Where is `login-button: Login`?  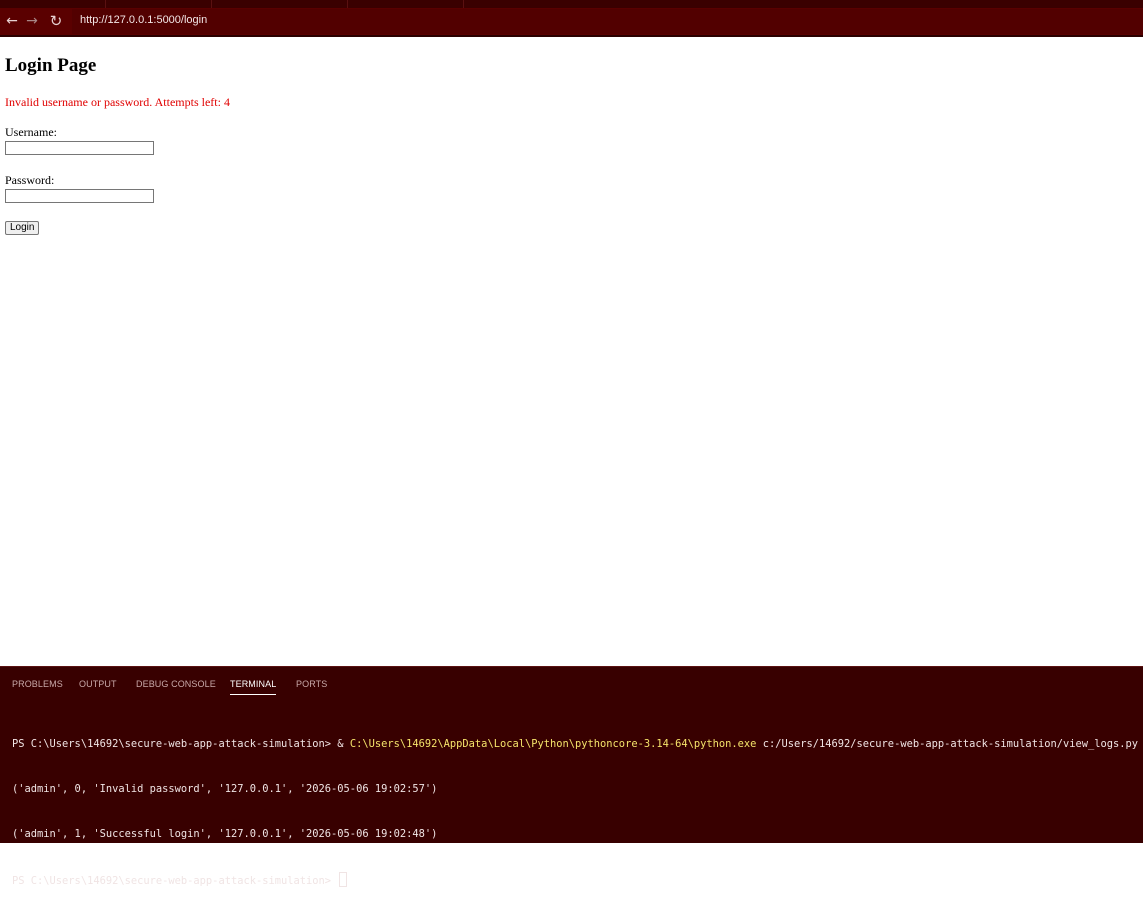 login-button: Login is located at coordinates (22, 228).